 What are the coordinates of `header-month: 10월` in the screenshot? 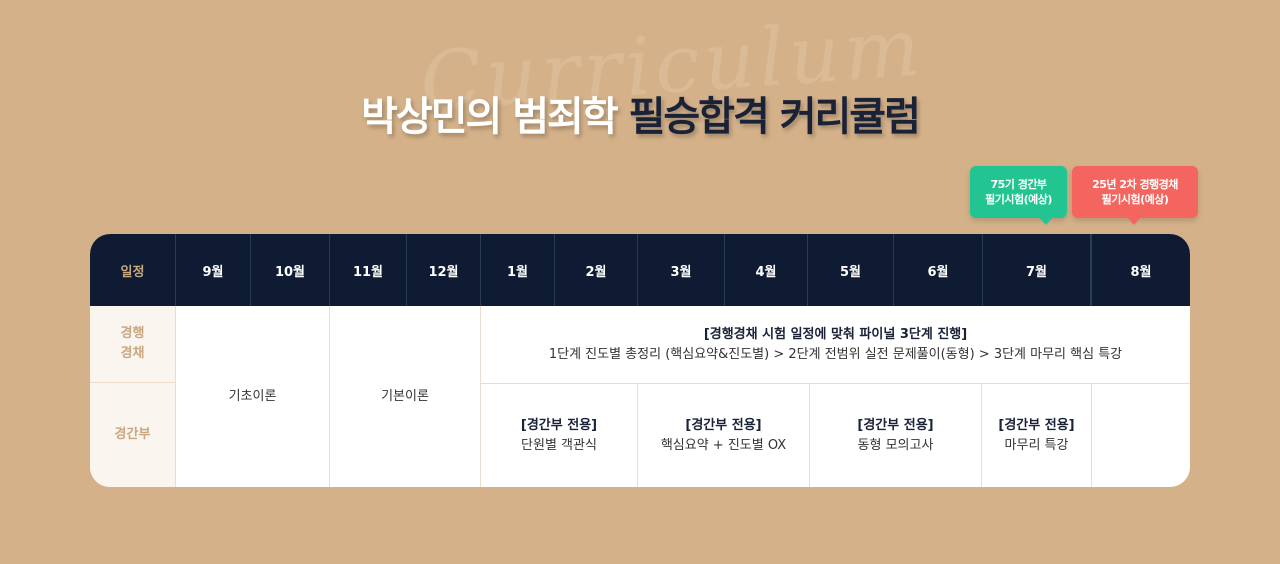 It's located at (290, 270).